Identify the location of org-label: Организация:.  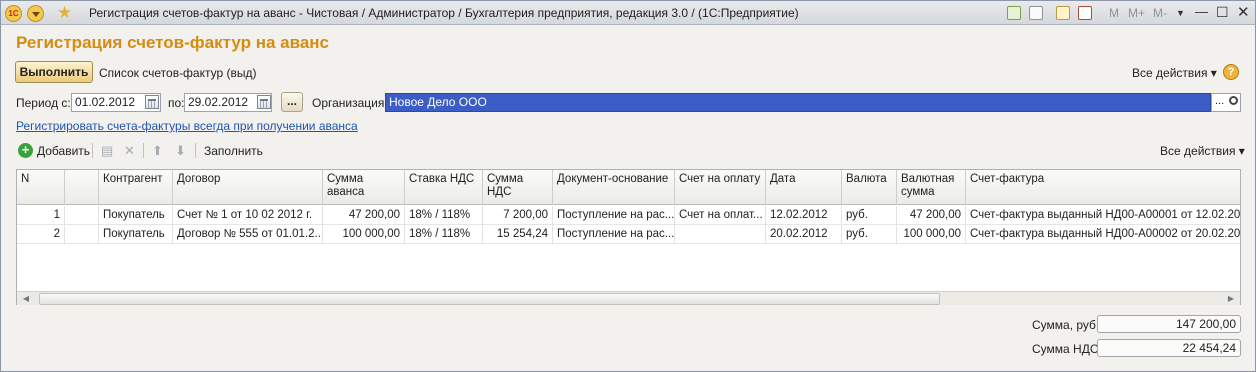
(350, 103).